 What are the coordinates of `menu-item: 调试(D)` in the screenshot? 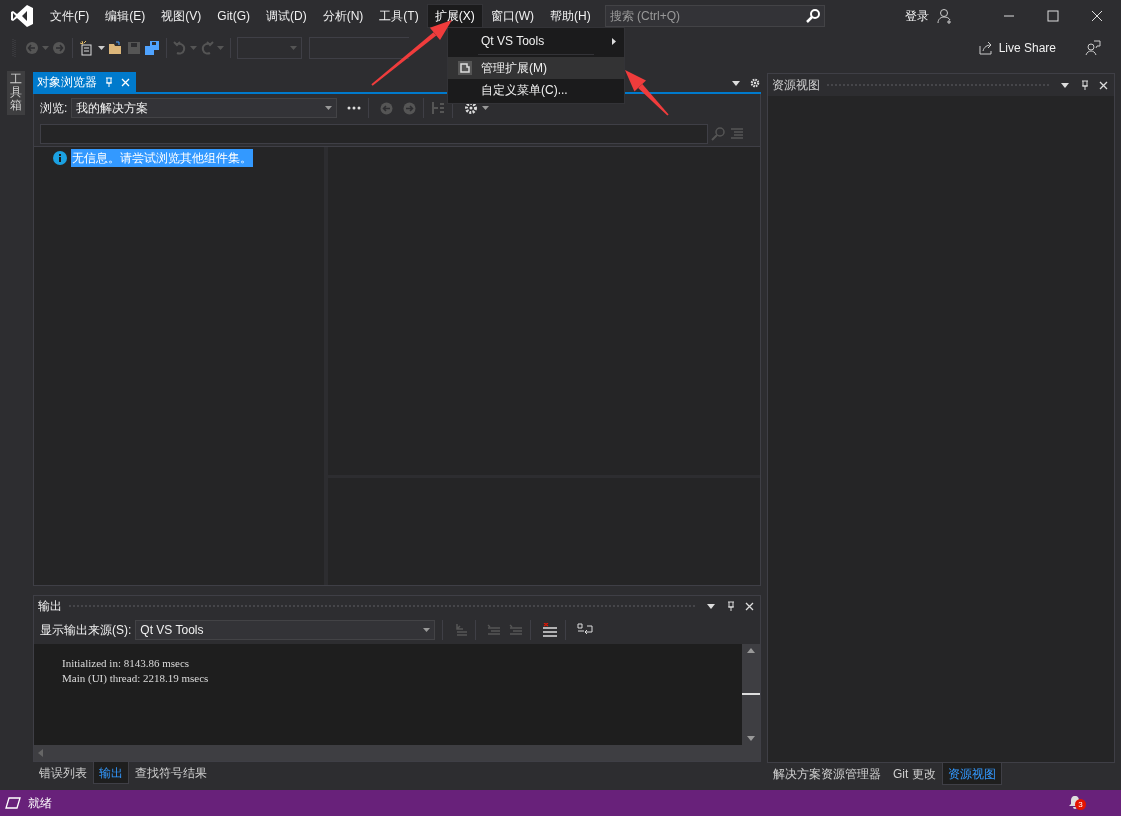 It's located at (286, 16).